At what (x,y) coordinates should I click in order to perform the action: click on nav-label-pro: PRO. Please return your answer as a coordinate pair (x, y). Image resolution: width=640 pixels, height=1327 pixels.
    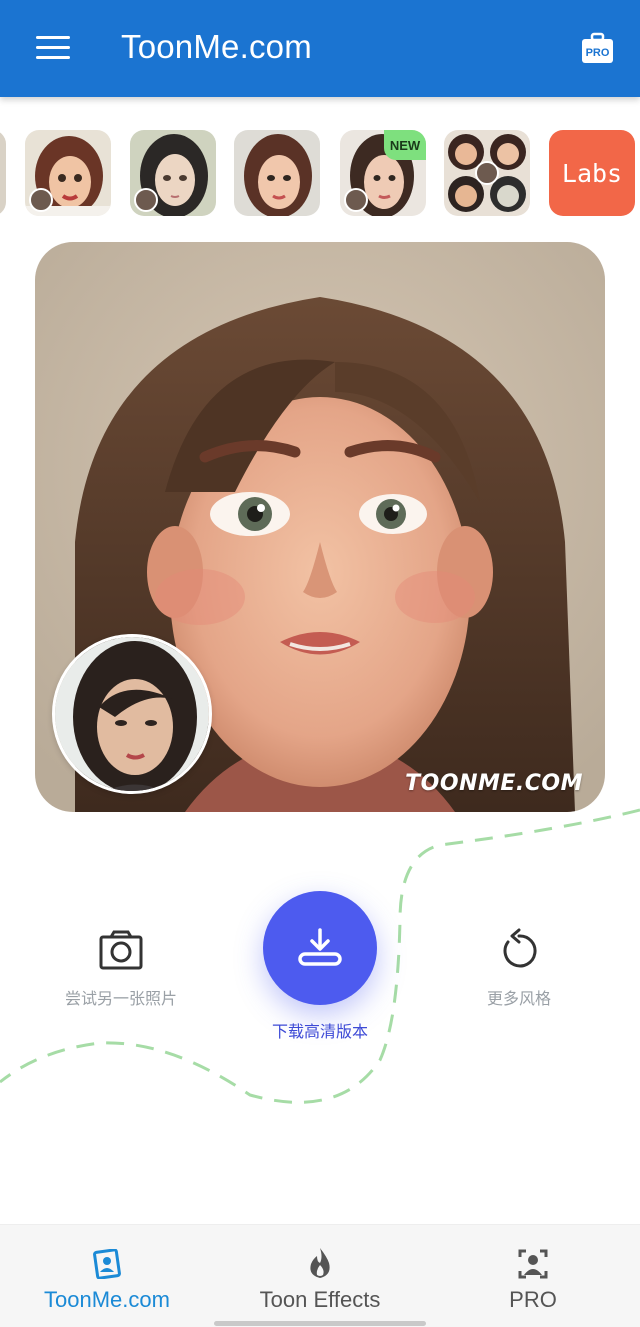
    Looking at the image, I should click on (533, 1299).